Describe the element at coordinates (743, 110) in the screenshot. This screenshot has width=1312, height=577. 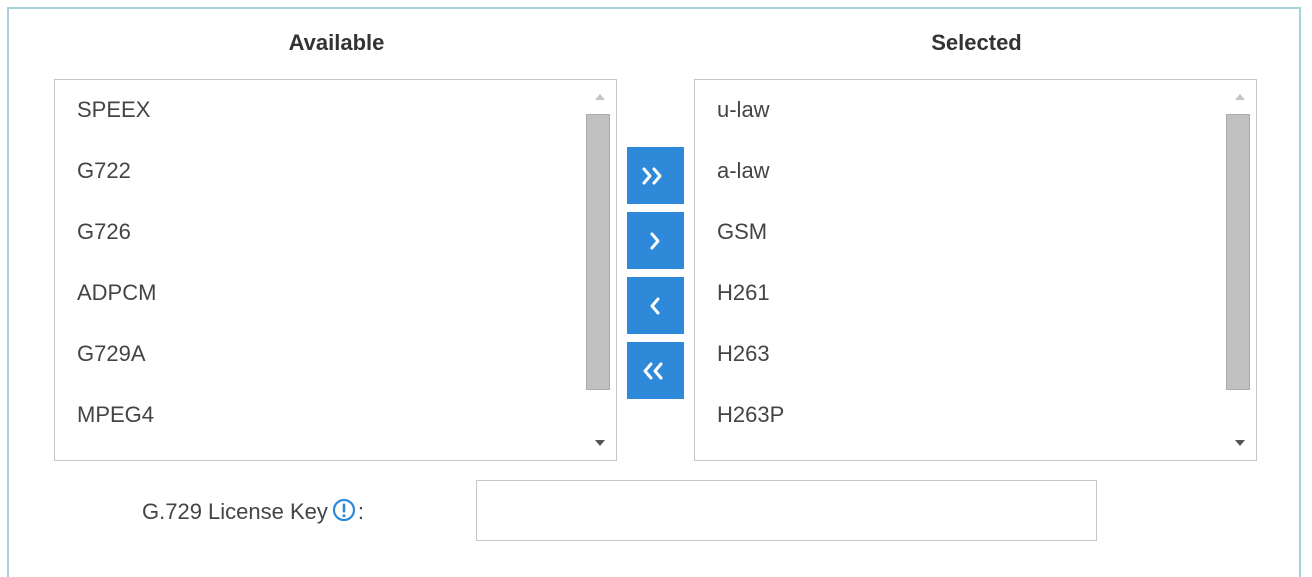
I see `selected-codec-item: u-law` at that location.